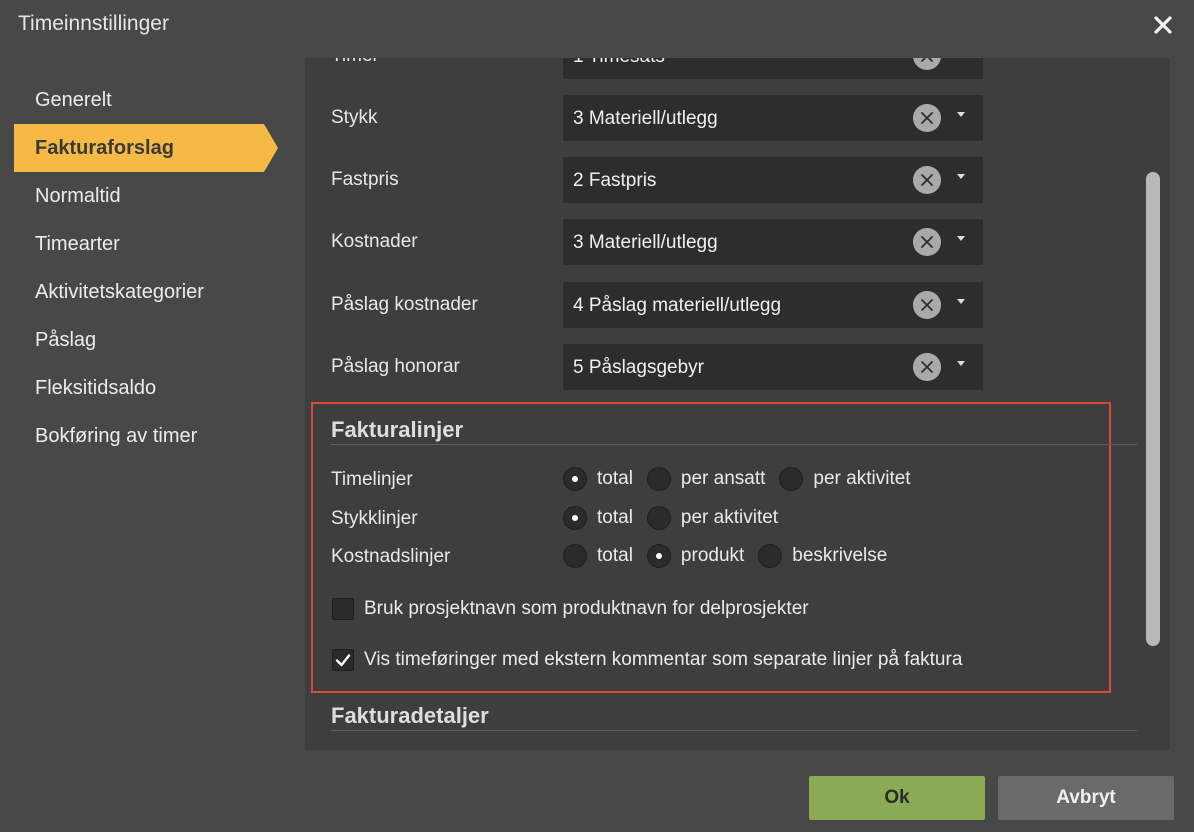  What do you see at coordinates (1153, 409) in the screenshot?
I see `scrollbar-thumb` at bounding box center [1153, 409].